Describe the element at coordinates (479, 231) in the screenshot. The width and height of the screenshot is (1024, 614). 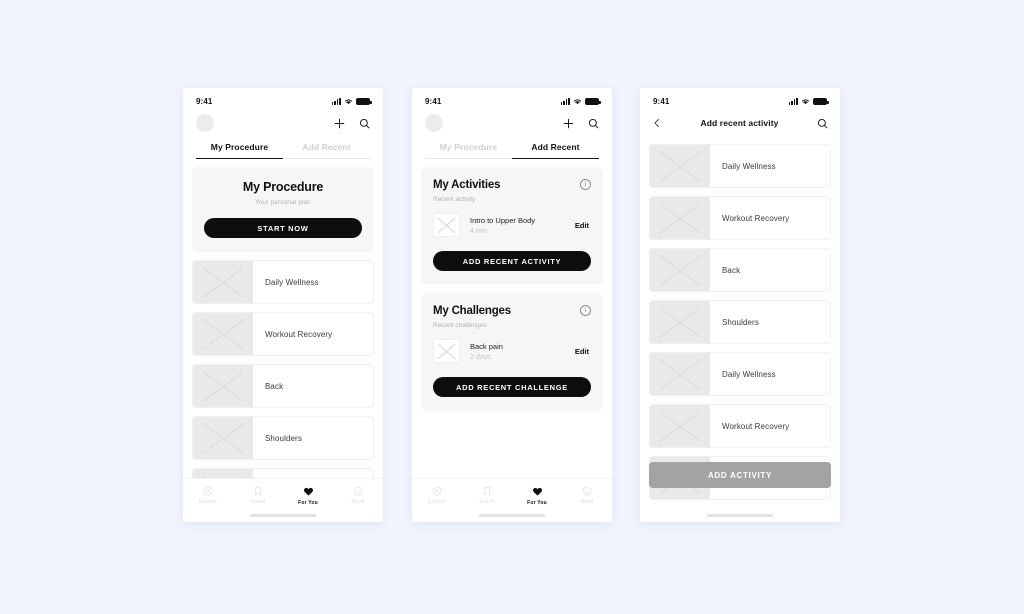
I see `activity-duration: 4 min` at that location.